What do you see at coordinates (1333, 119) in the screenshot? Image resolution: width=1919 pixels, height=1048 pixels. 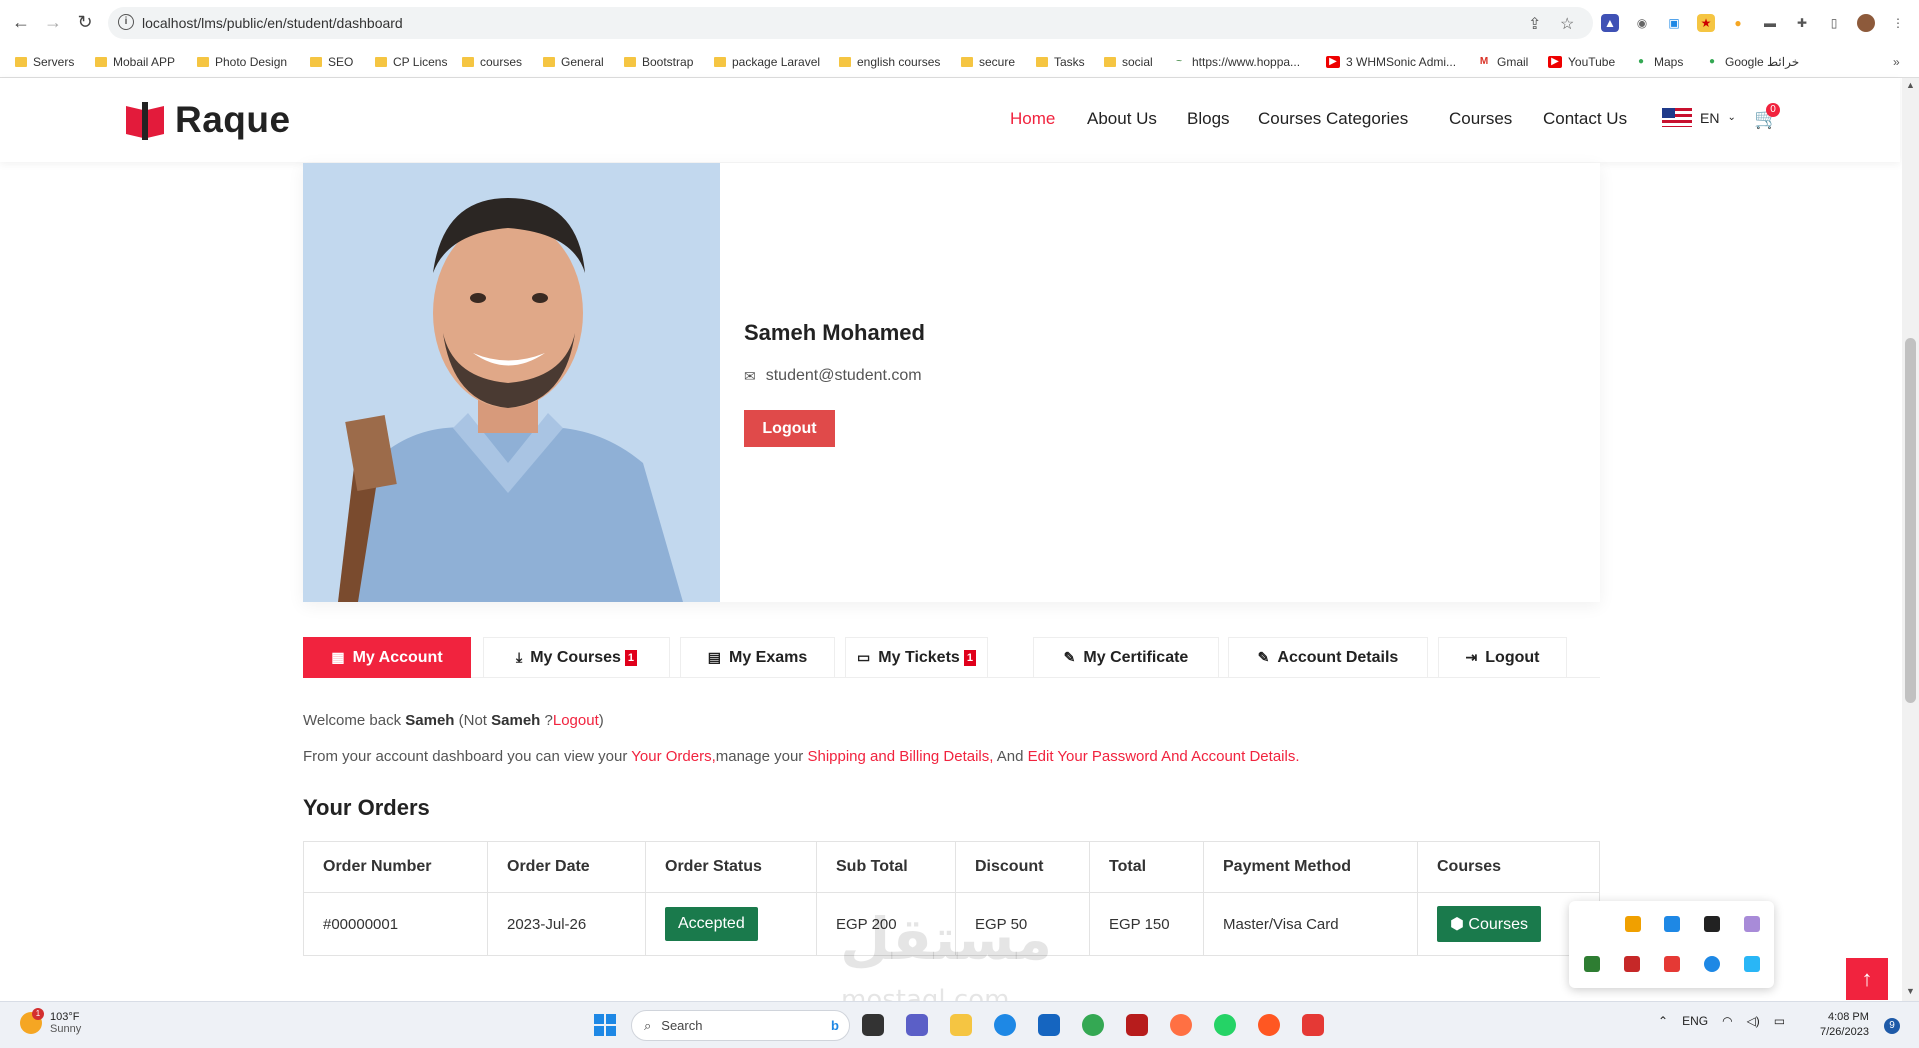 I see `nav-courses-categories: Courses Categories` at bounding box center [1333, 119].